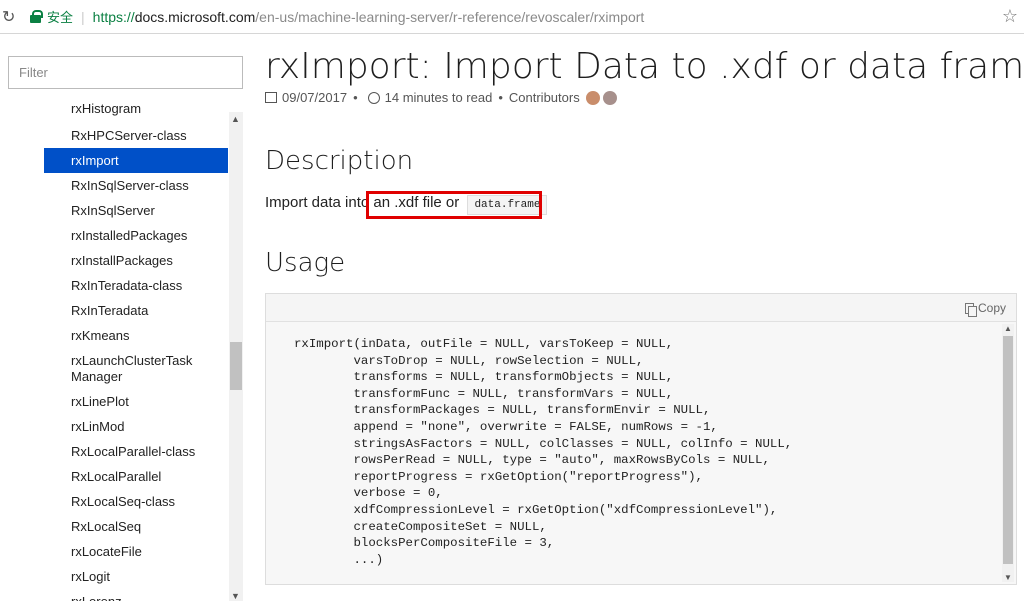 This screenshot has height=601, width=1024. I want to click on toc-item: rxKmeans, so click(136, 336).